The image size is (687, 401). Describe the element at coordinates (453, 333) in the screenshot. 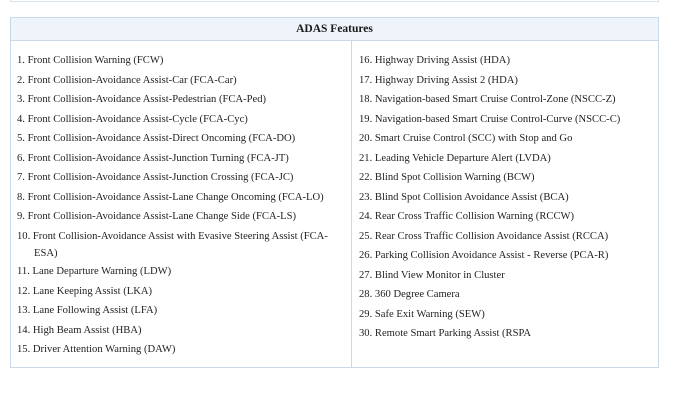

I see `feature-name: Remote Smart Parking Assist (RSPA` at that location.